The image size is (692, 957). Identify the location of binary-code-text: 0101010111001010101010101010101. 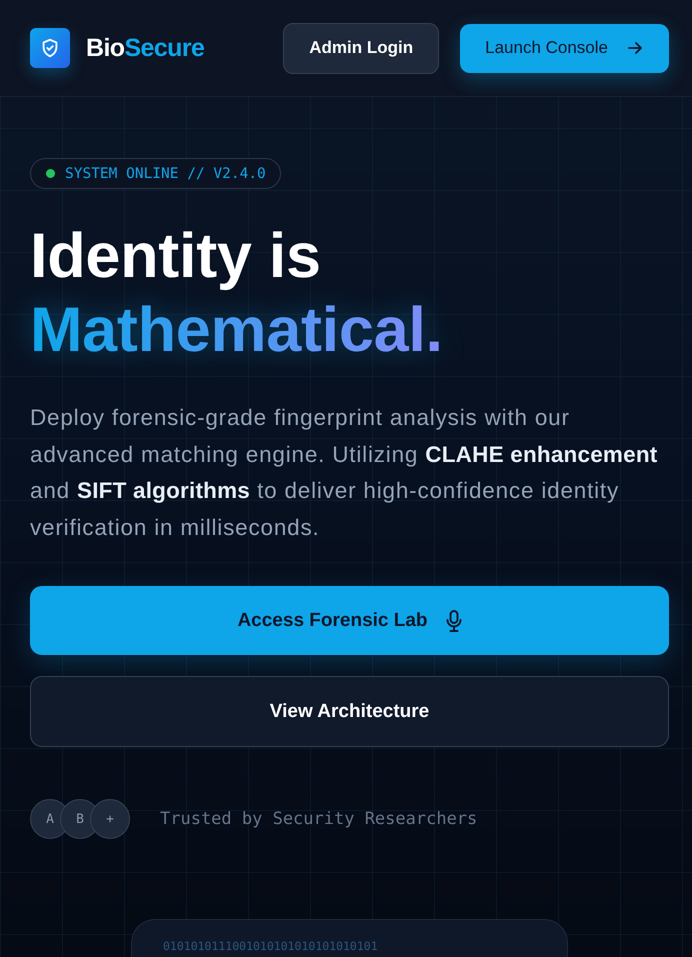
(271, 946).